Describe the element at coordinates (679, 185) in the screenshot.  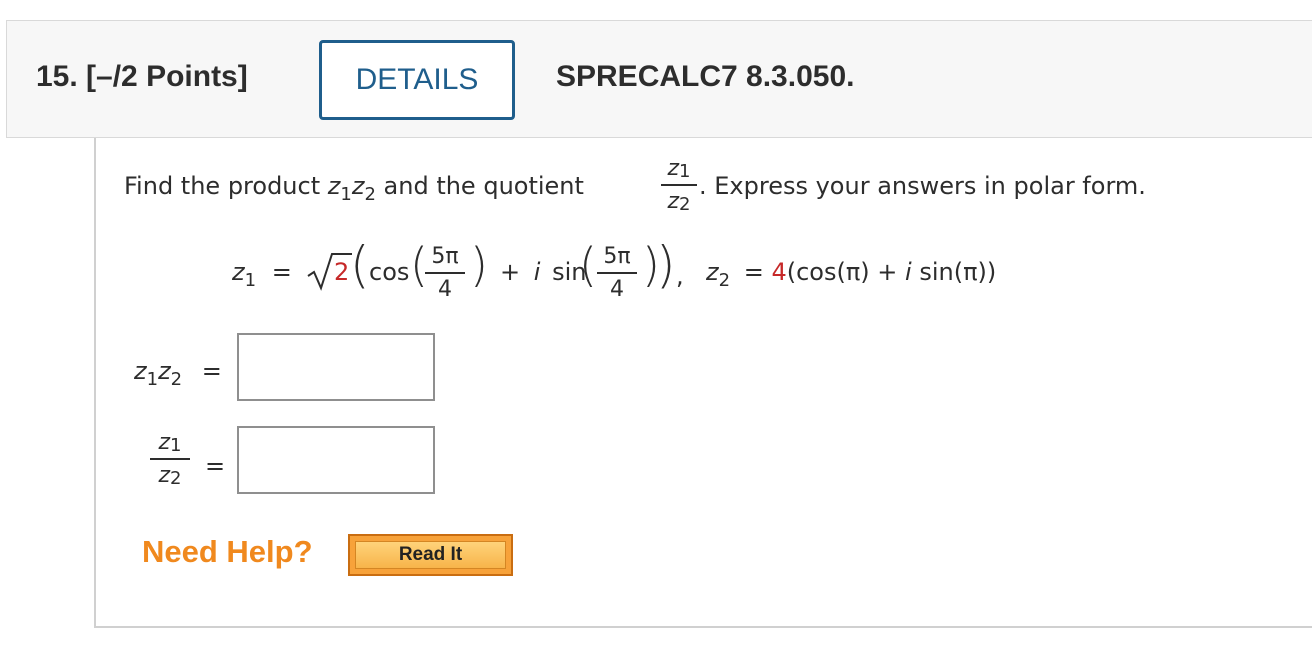
I see `quotient-symbol: z1 z2` at that location.